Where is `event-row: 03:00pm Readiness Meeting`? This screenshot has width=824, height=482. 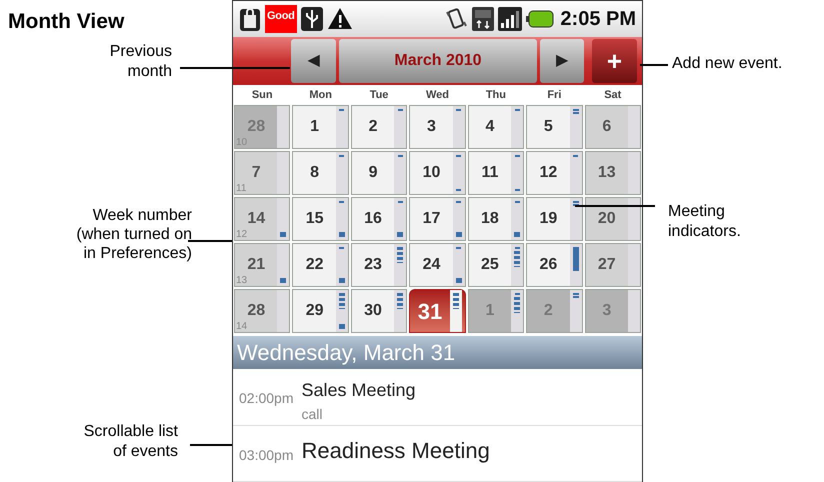
event-row: 03:00pm Readiness Meeting is located at coordinates (437, 454).